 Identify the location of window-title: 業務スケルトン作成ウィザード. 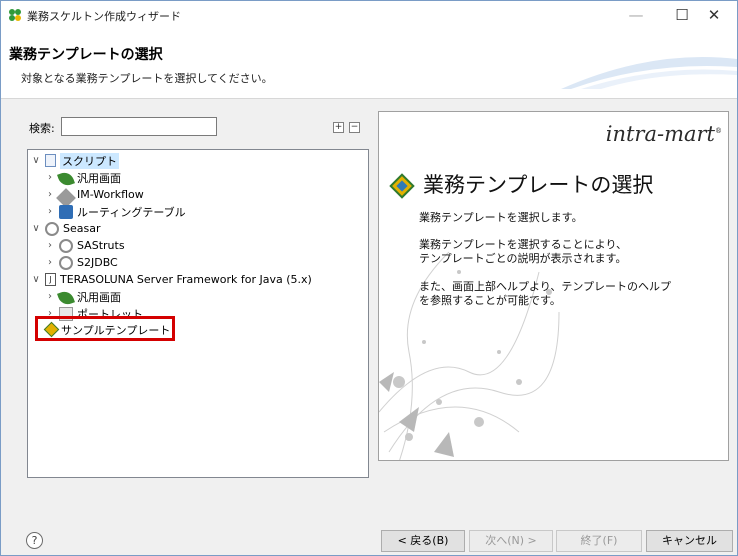
(104, 16).